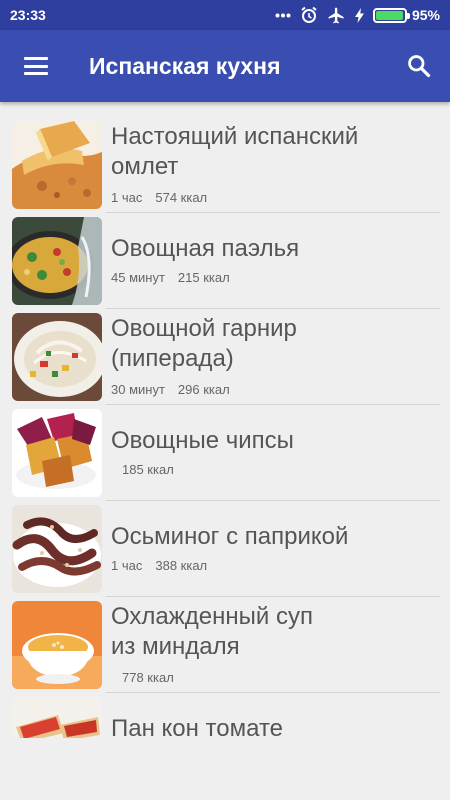 Image resolution: width=450 pixels, height=800 pixels. What do you see at coordinates (212, 631) in the screenshot?
I see `recipe-title: Охлажденный суп из миндаля` at bounding box center [212, 631].